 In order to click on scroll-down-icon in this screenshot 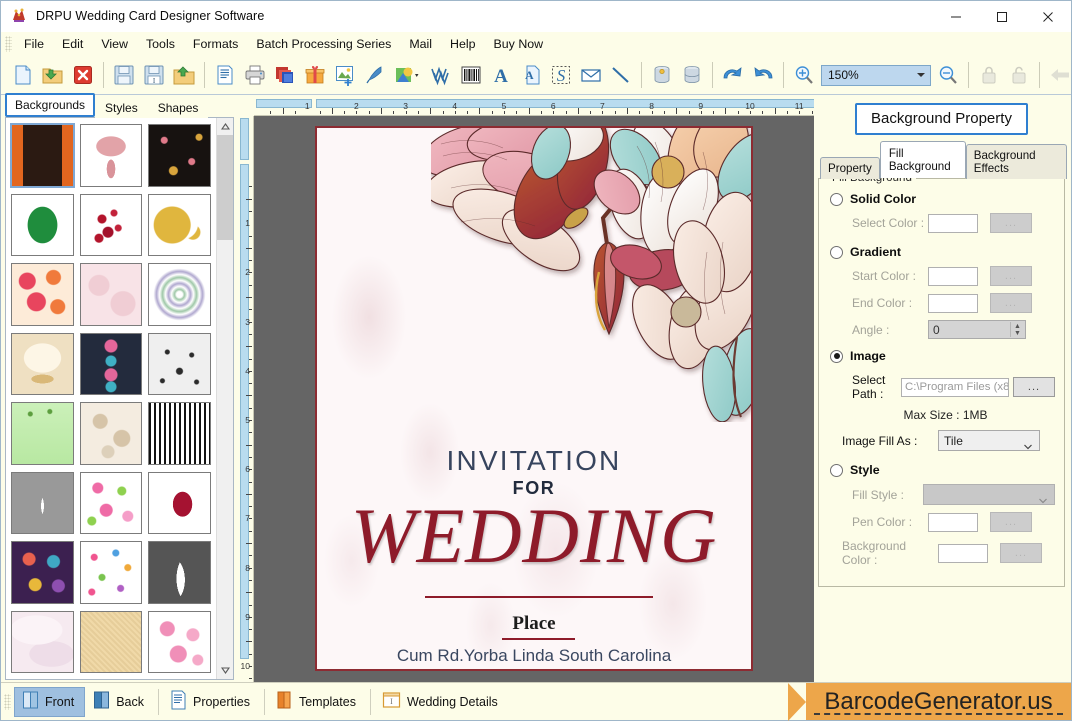, I will do `click(225, 670)`.